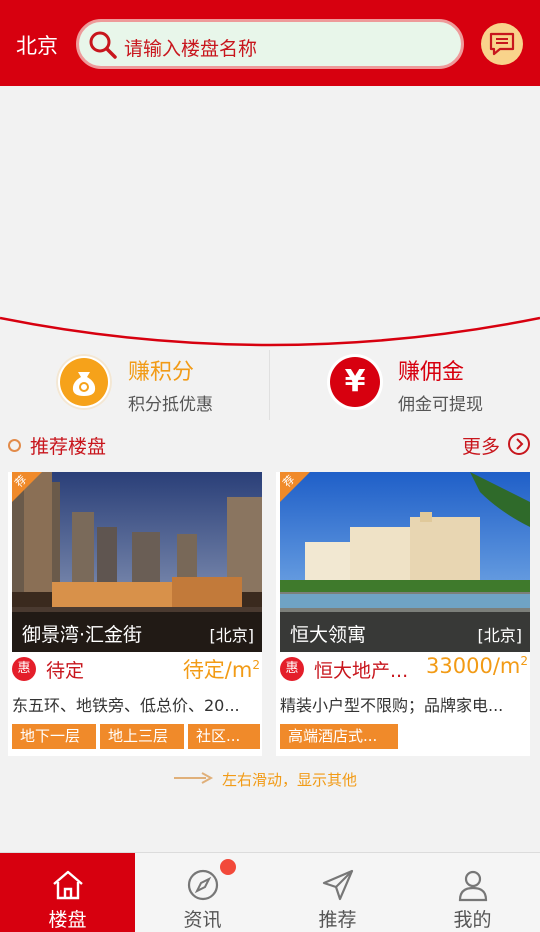 Image resolution: width=540 pixels, height=932 pixels. I want to click on nav-item-news: 资讯, so click(202, 892).